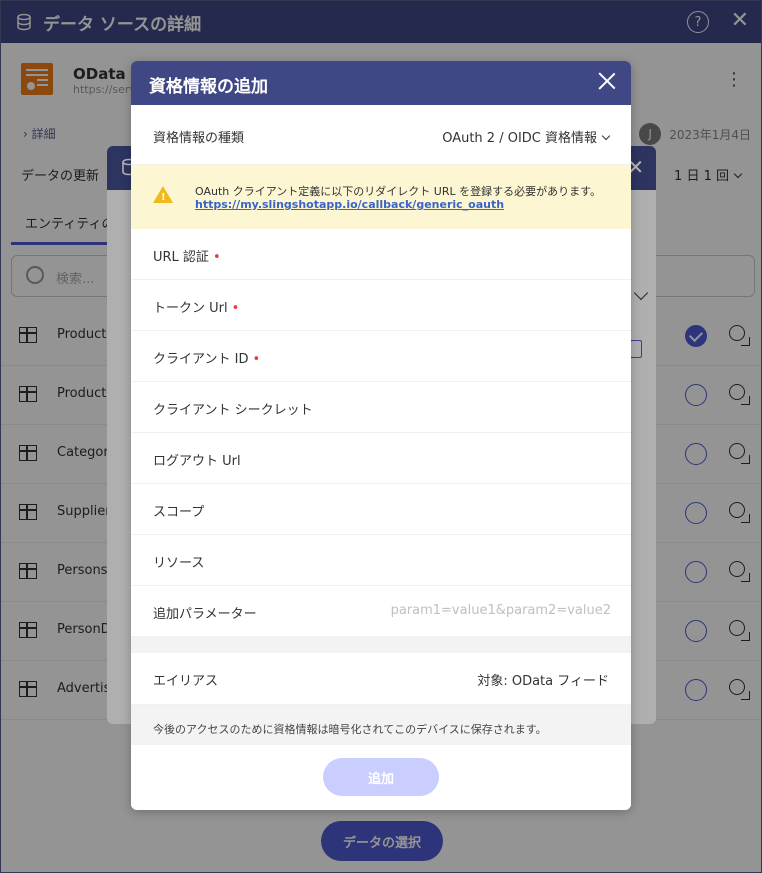  Describe the element at coordinates (179, 512) in the screenshot. I see `scope-label: スコープ` at that location.